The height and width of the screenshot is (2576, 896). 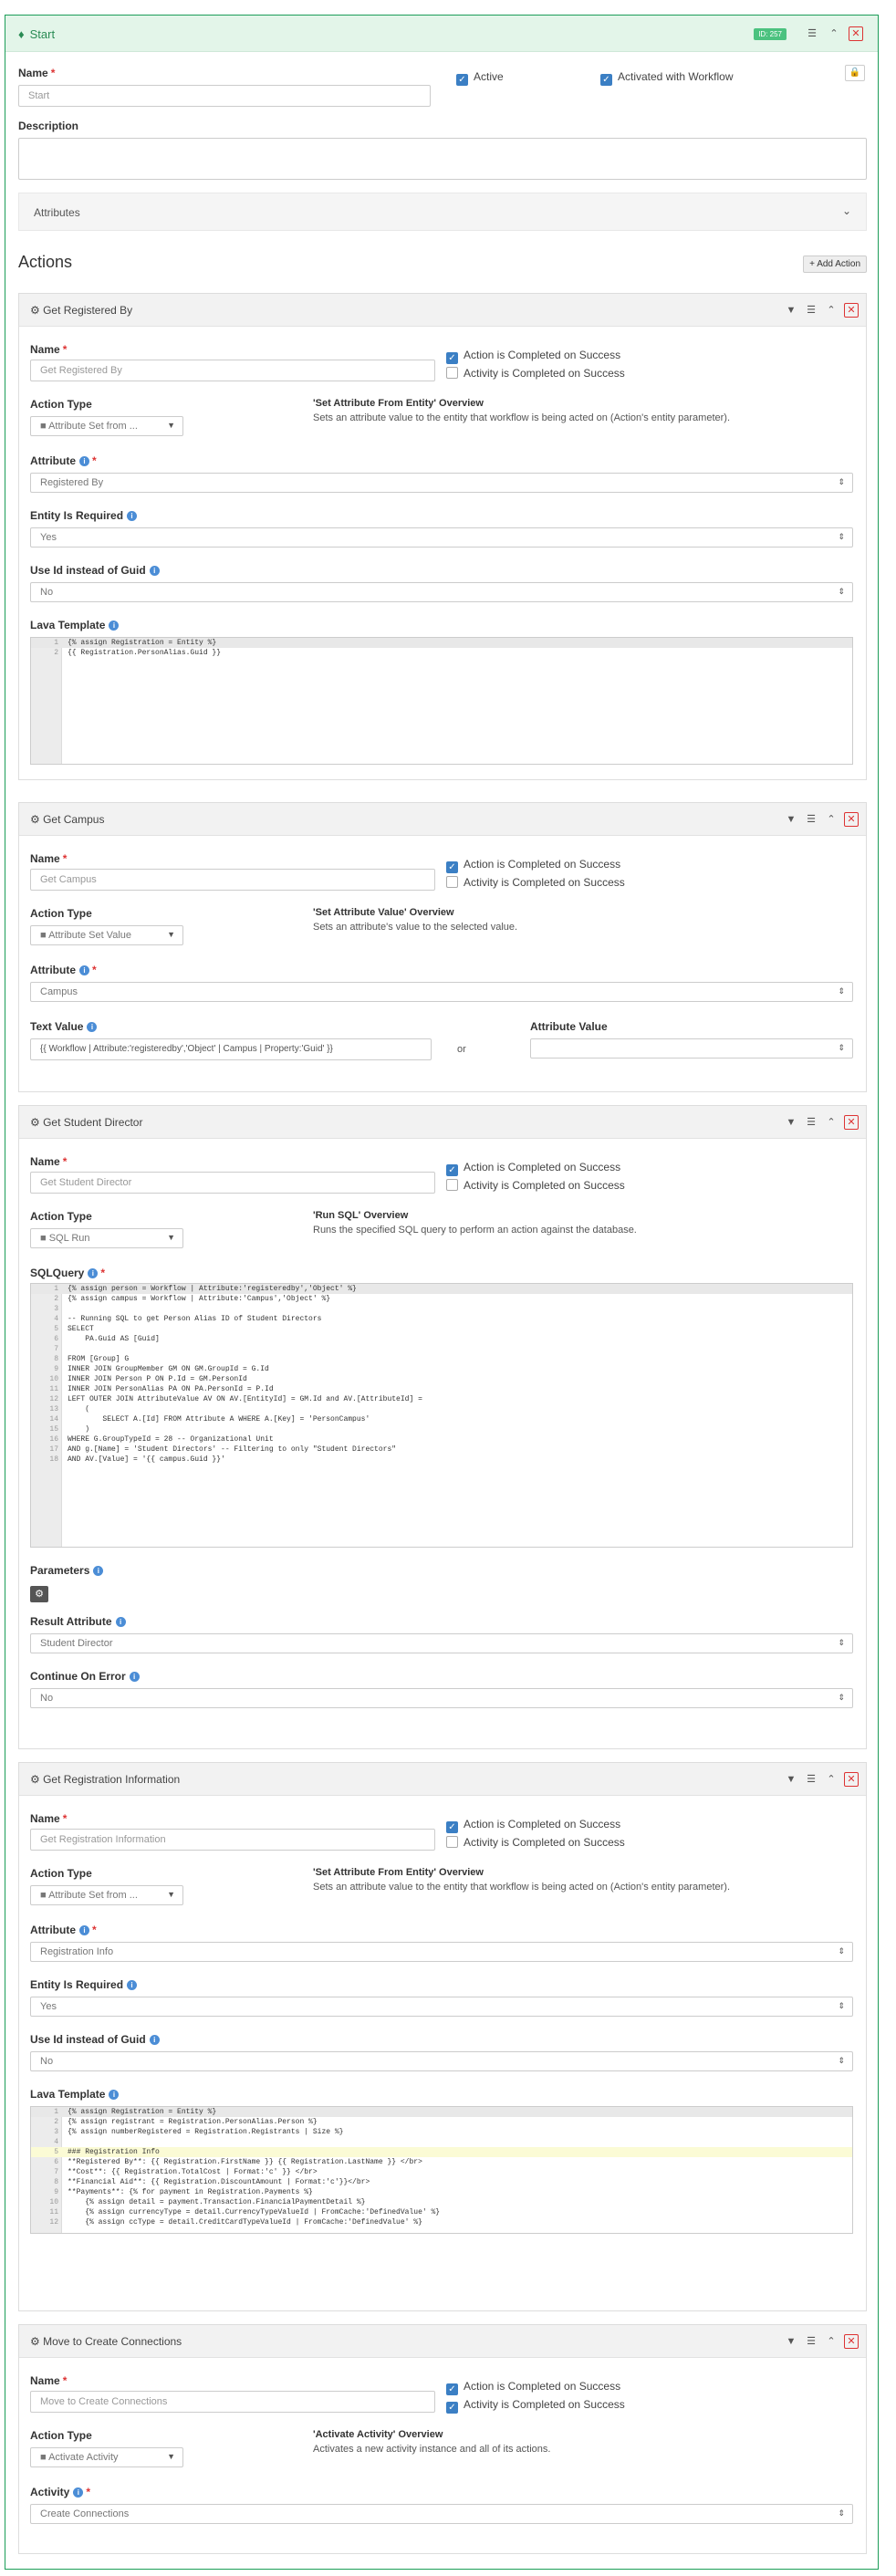 What do you see at coordinates (691, 1048) in the screenshot?
I see `attribute-value-select: ⇕` at bounding box center [691, 1048].